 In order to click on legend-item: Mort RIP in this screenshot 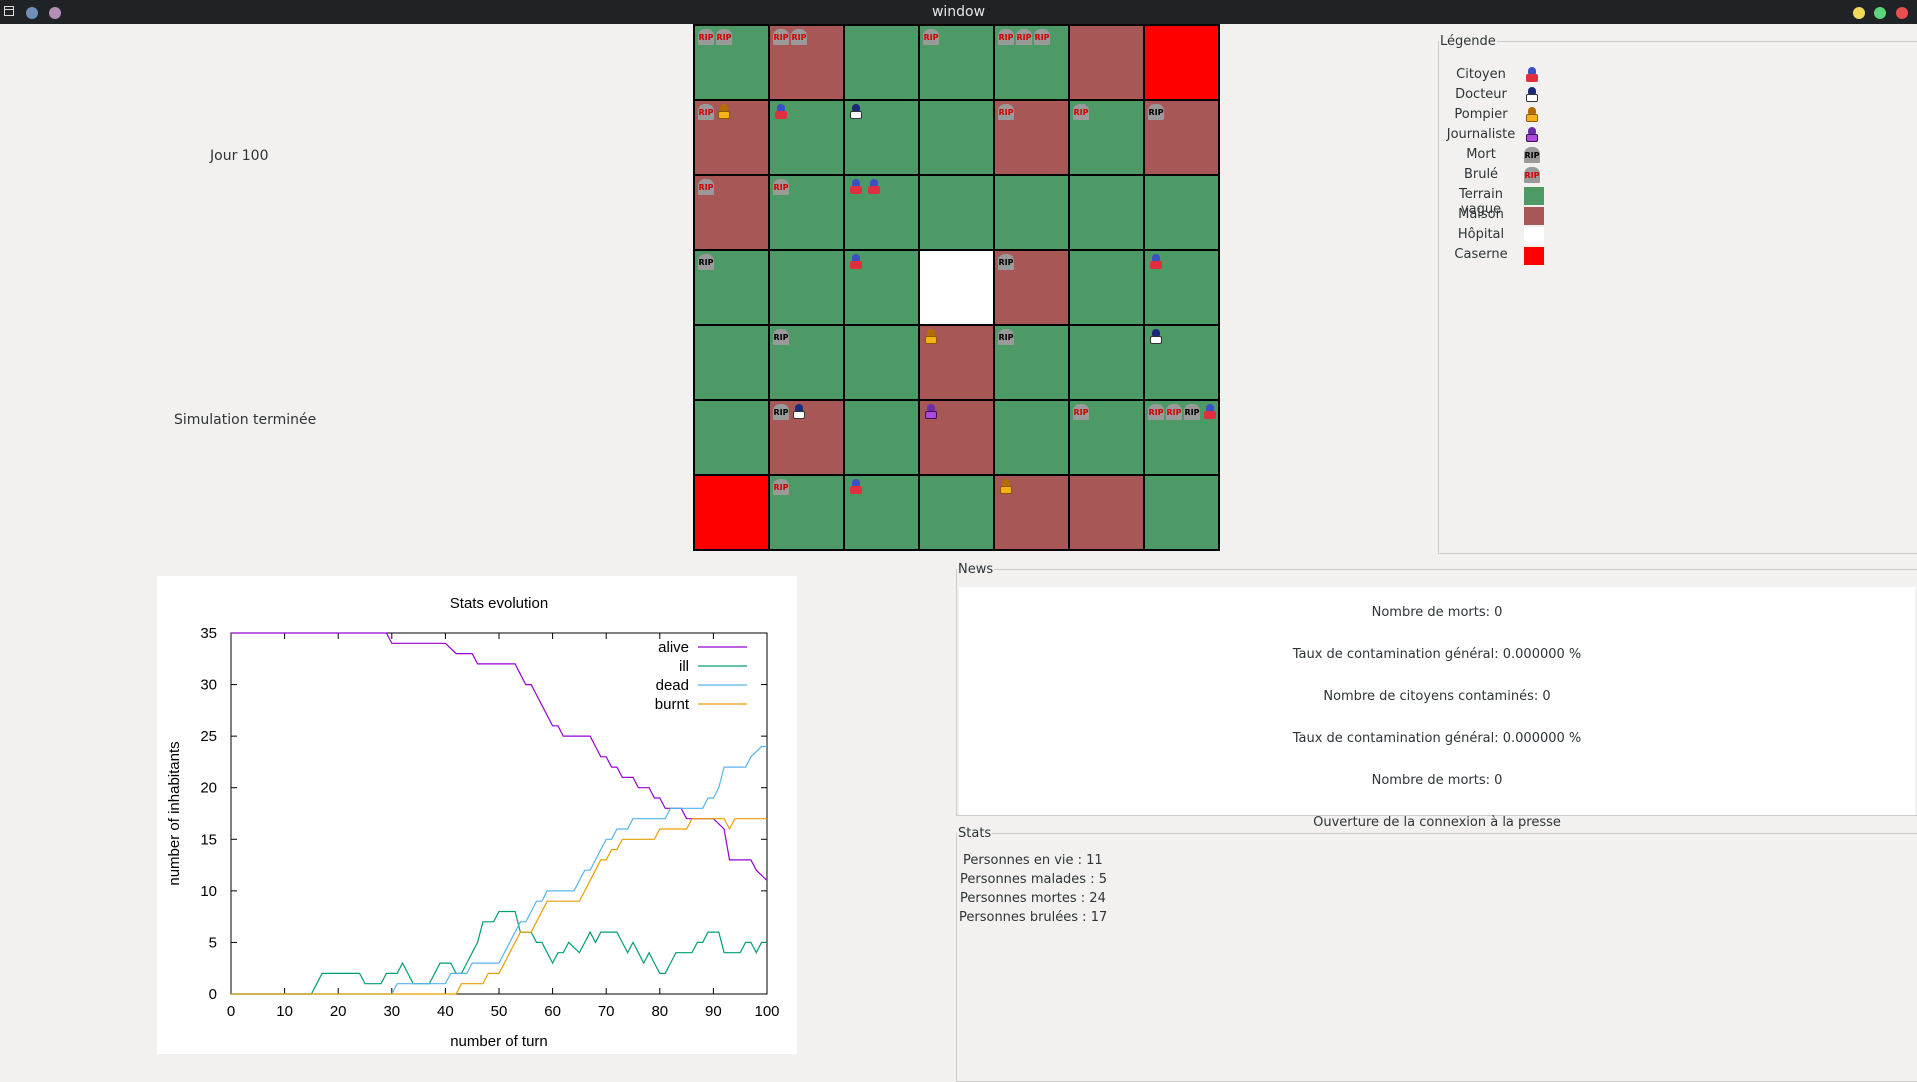, I will do `click(1499, 155)`.